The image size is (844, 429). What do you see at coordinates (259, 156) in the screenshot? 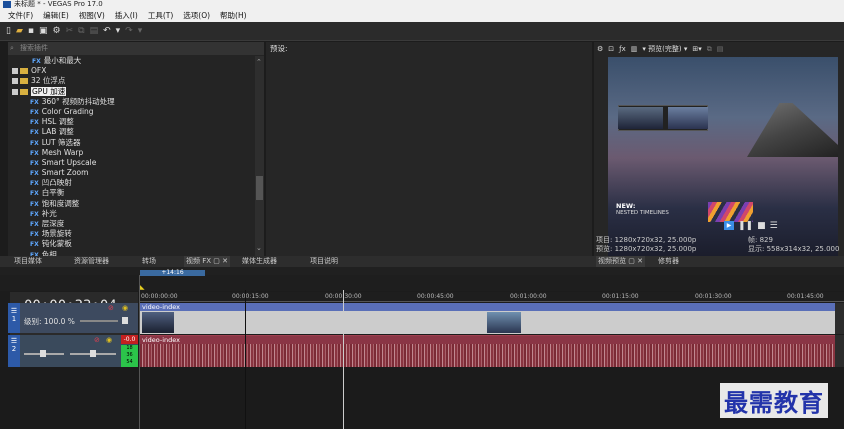
I see `fx-scrollbar: ⌃ ⌄` at bounding box center [259, 156].